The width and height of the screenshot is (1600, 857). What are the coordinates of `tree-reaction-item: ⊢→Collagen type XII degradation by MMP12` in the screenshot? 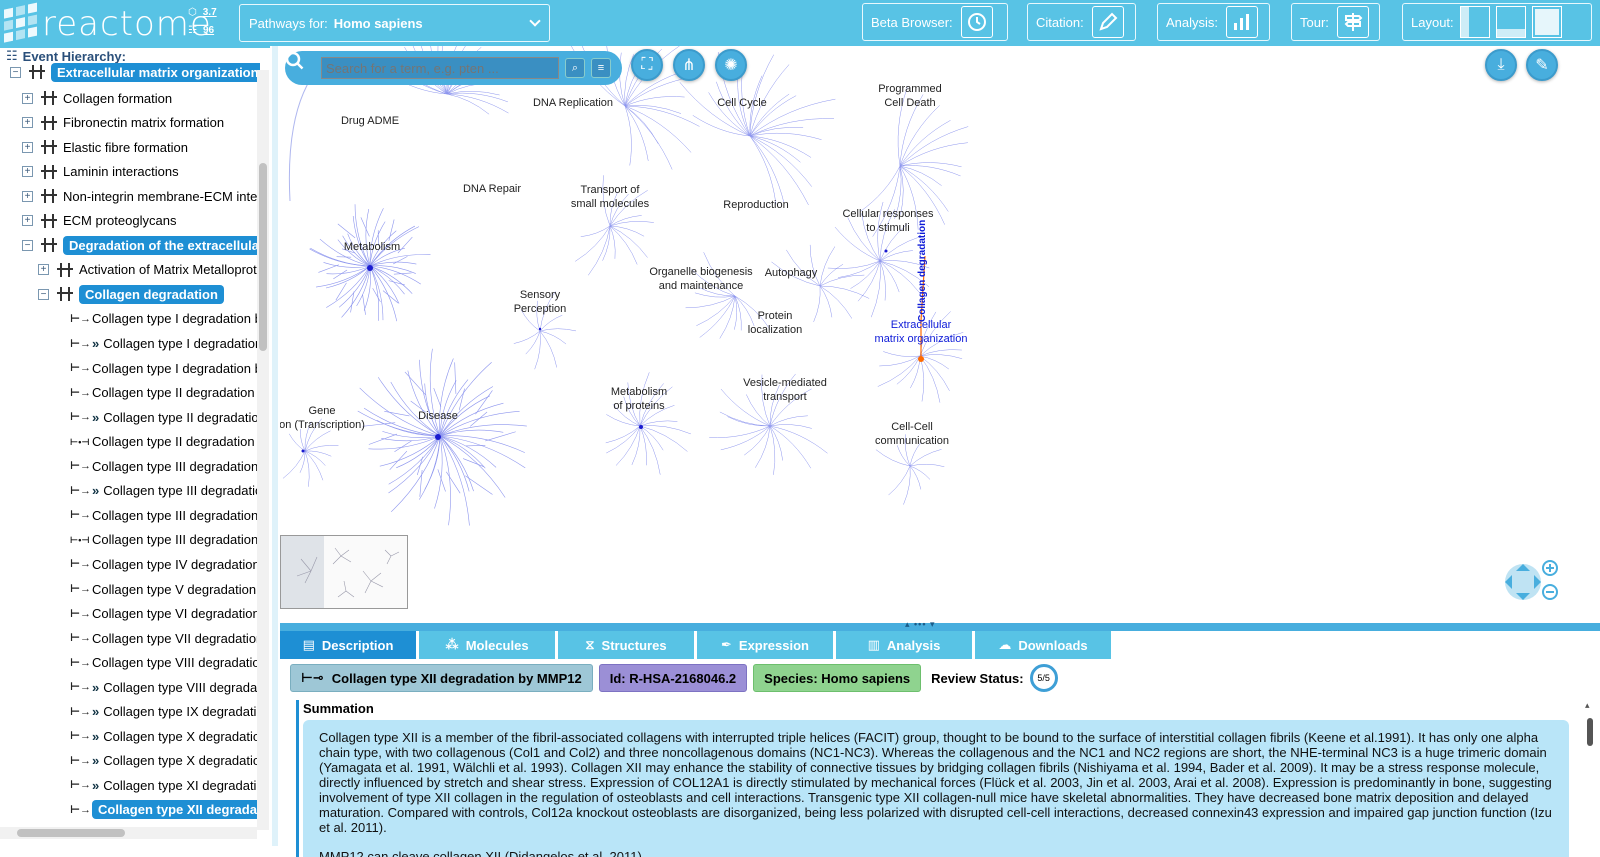 It's located at (157, 810).